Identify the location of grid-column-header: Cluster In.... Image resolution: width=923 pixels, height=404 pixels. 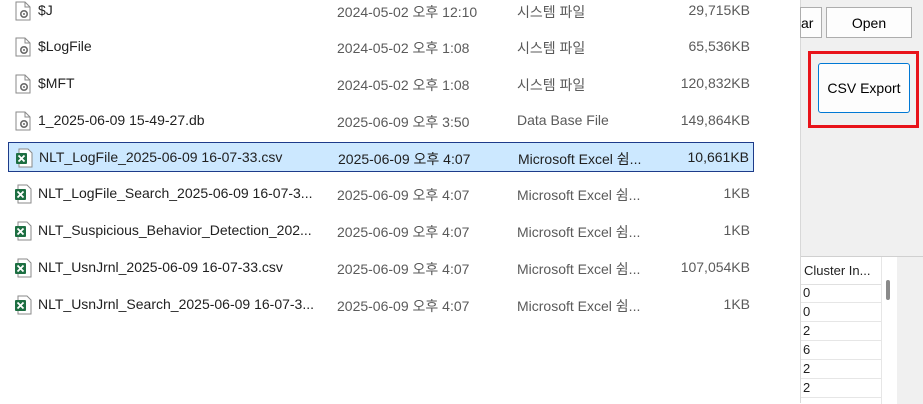
(841, 271).